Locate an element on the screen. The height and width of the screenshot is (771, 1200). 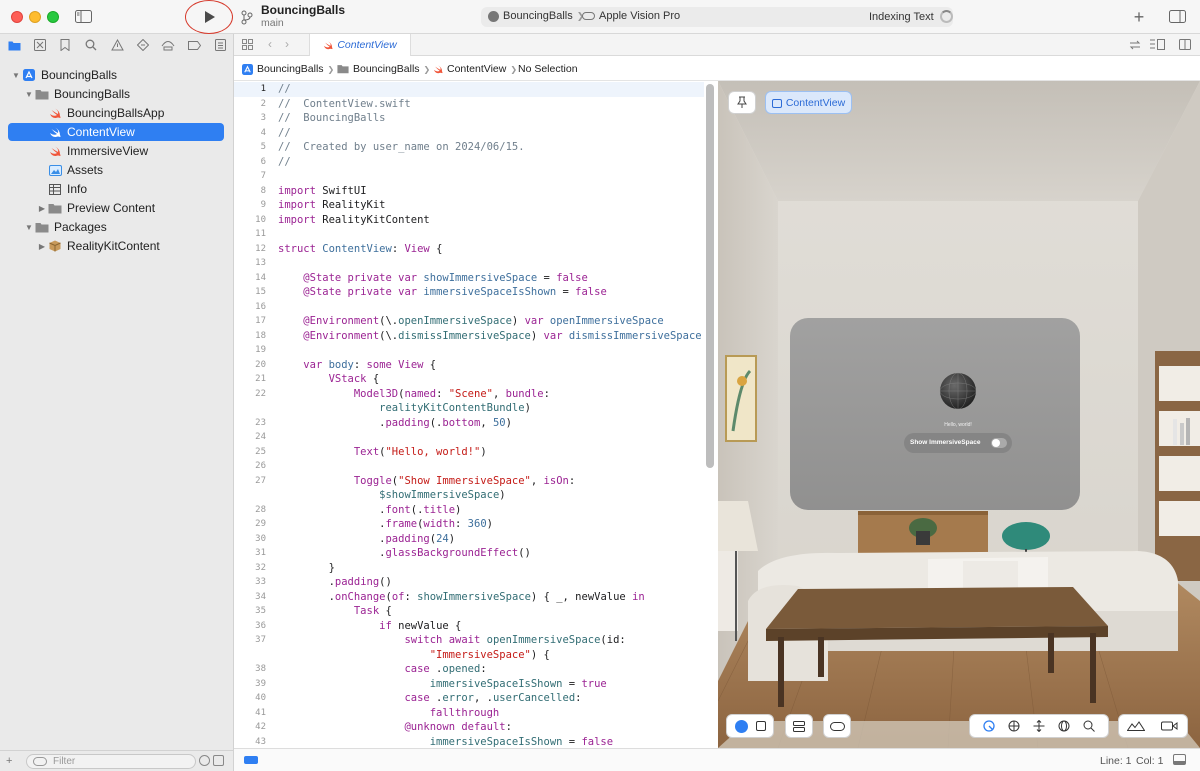
variants-button is located at coordinates (799, 726).